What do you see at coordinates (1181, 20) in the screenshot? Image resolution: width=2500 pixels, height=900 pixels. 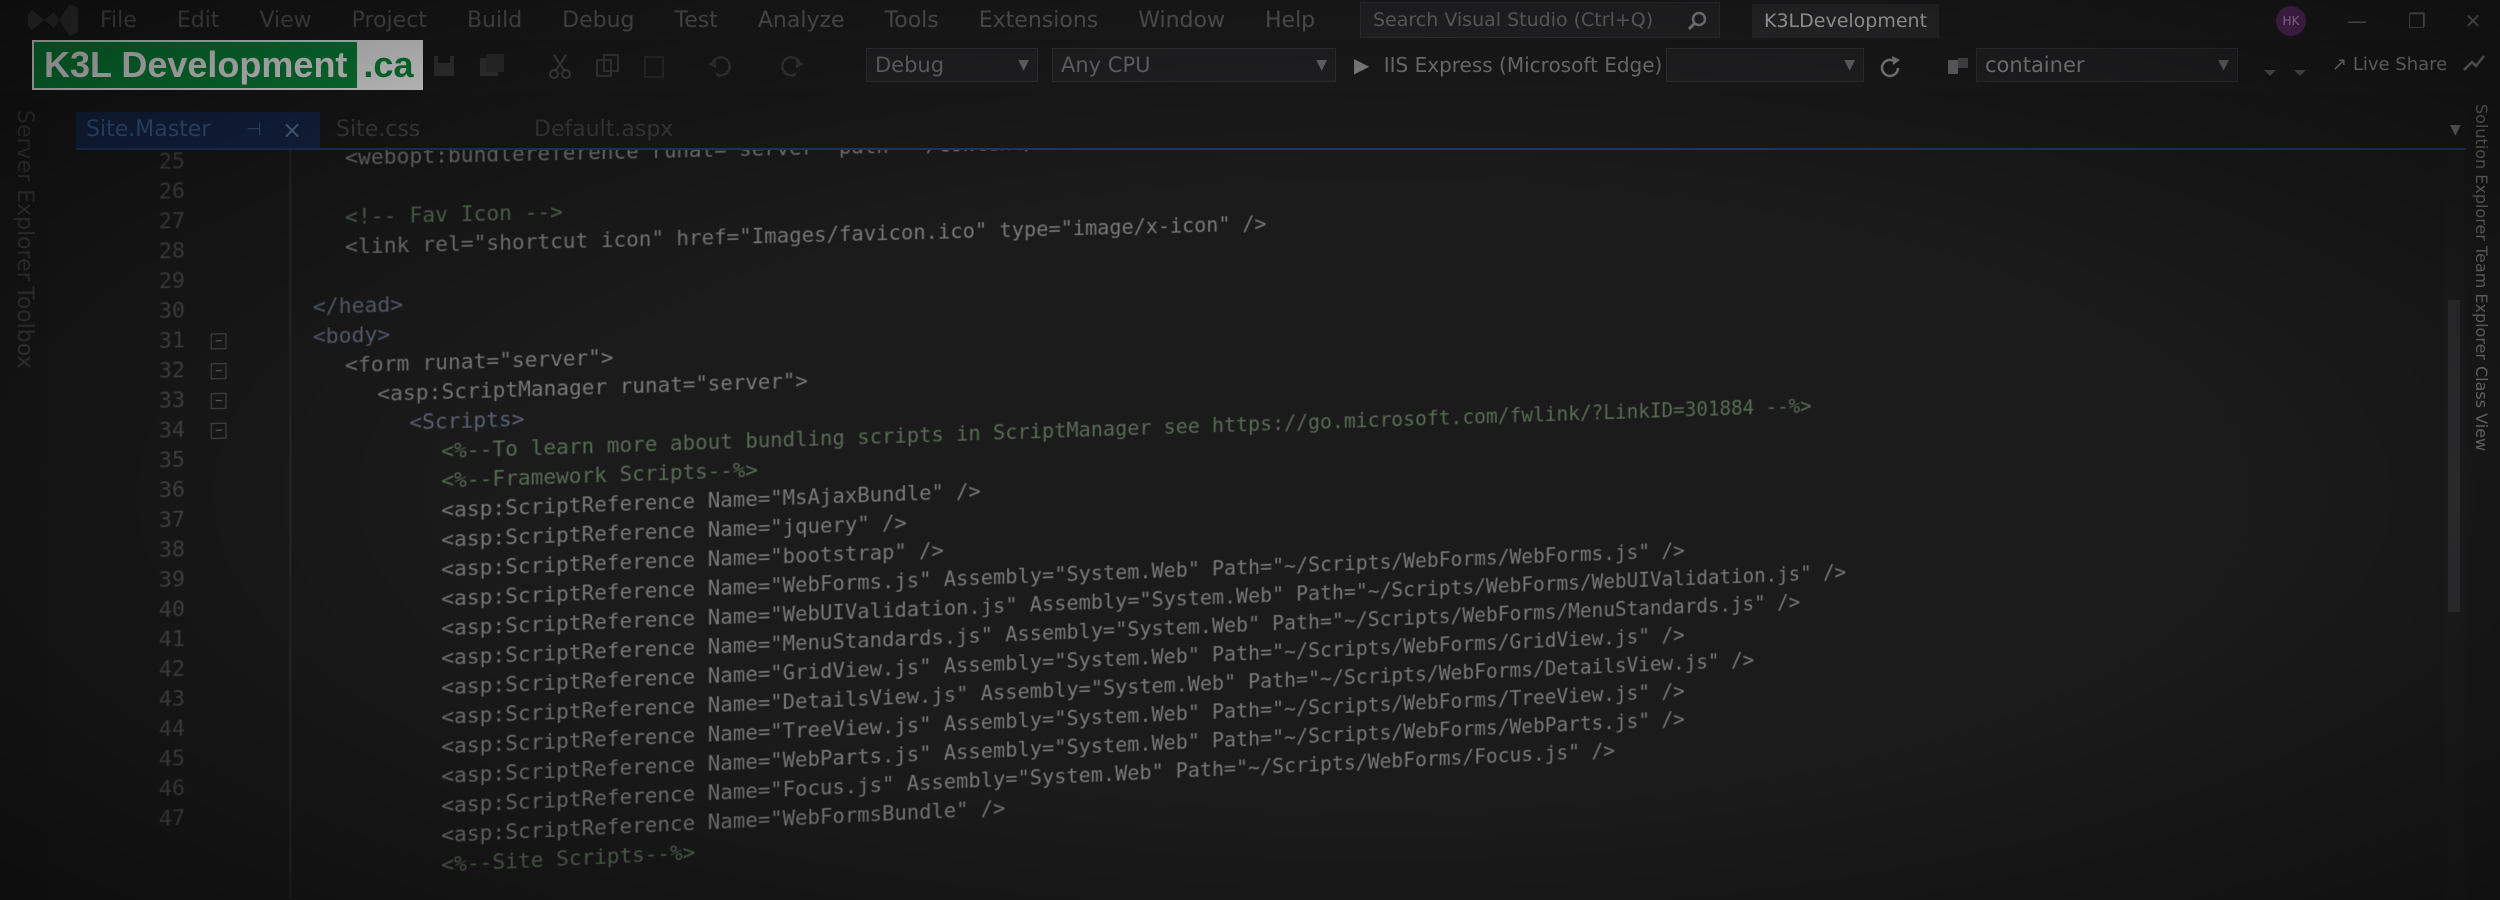 I see `menu-item-window: Window` at bounding box center [1181, 20].